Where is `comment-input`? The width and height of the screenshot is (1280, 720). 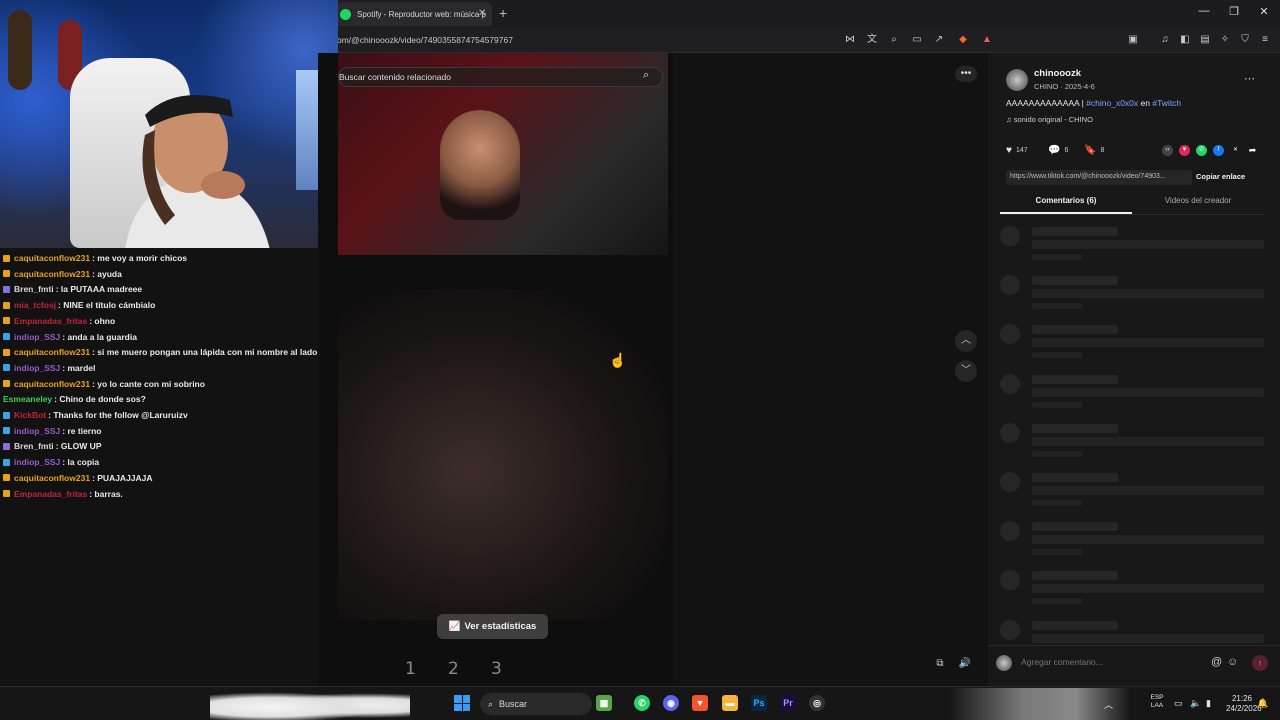 comment-input is located at coordinates (1111, 662).